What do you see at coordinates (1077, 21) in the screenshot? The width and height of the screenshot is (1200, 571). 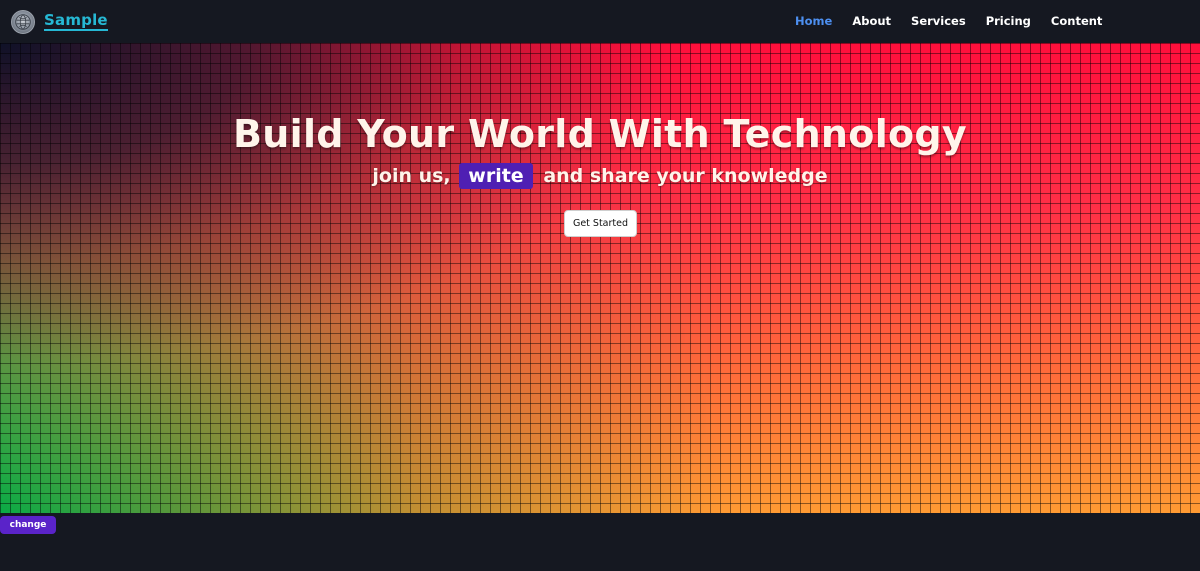 I see `nav-link-content: Content` at bounding box center [1077, 21].